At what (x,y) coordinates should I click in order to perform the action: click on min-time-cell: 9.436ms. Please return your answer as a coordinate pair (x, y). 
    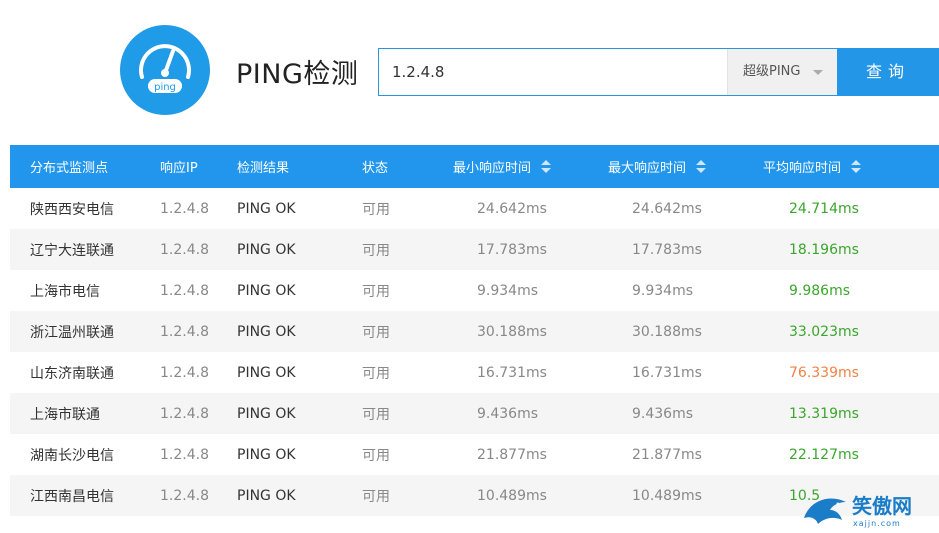
    Looking at the image, I should click on (508, 413).